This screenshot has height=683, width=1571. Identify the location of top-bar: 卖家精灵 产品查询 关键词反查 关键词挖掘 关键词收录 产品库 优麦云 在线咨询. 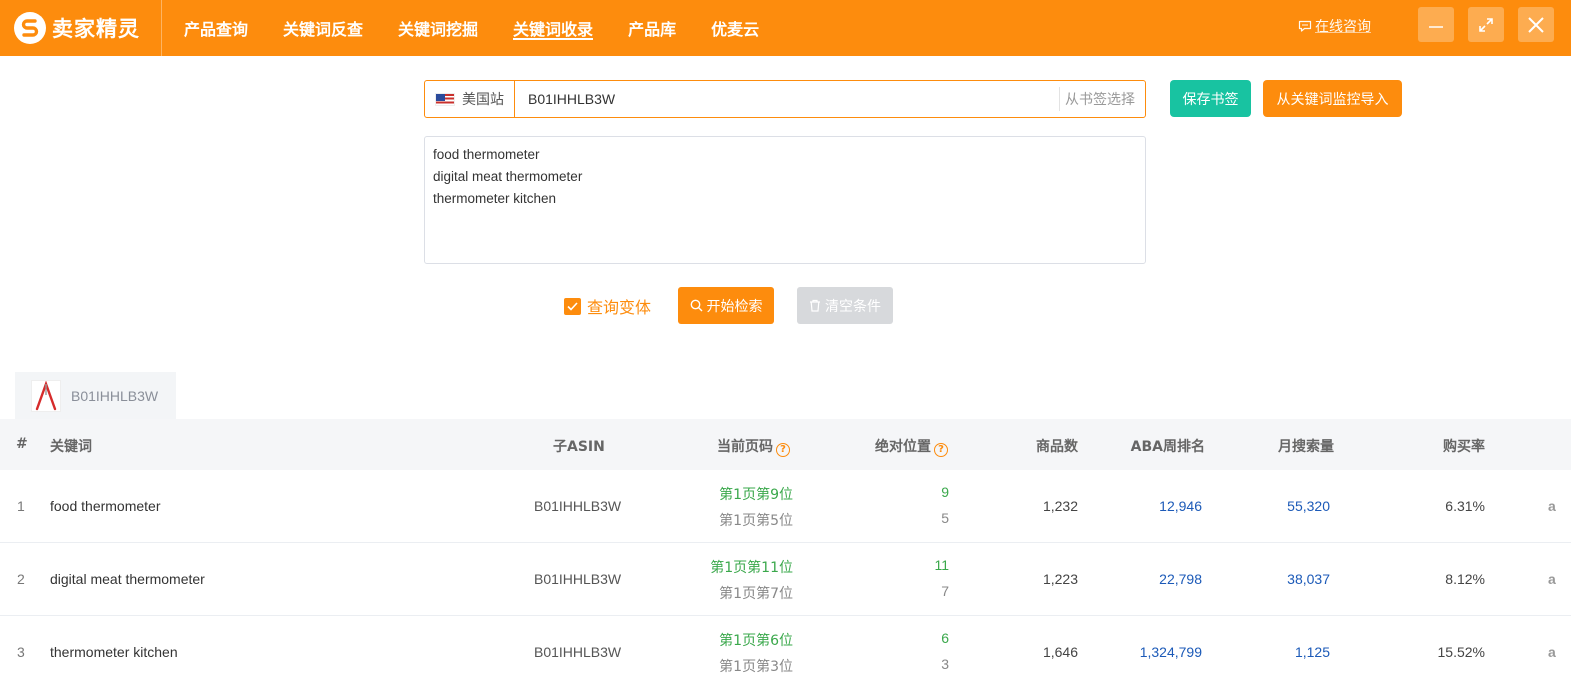
(785, 28).